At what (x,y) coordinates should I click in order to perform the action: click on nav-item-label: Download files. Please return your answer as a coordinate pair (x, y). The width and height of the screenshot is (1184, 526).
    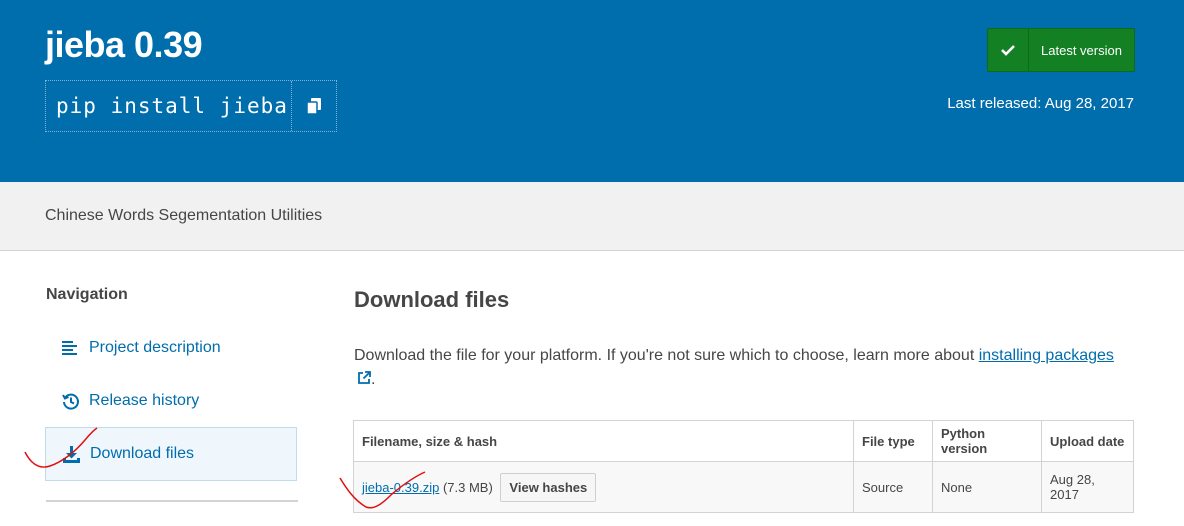
    Looking at the image, I should click on (142, 453).